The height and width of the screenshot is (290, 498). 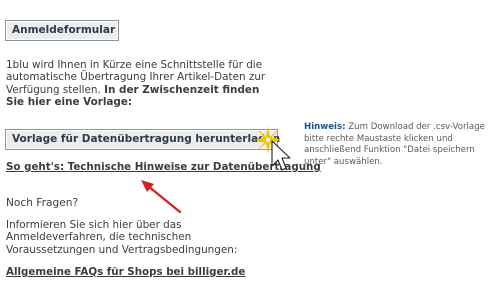 What do you see at coordinates (216, 170) in the screenshot?
I see `annotation-overlay` at bounding box center [216, 170].